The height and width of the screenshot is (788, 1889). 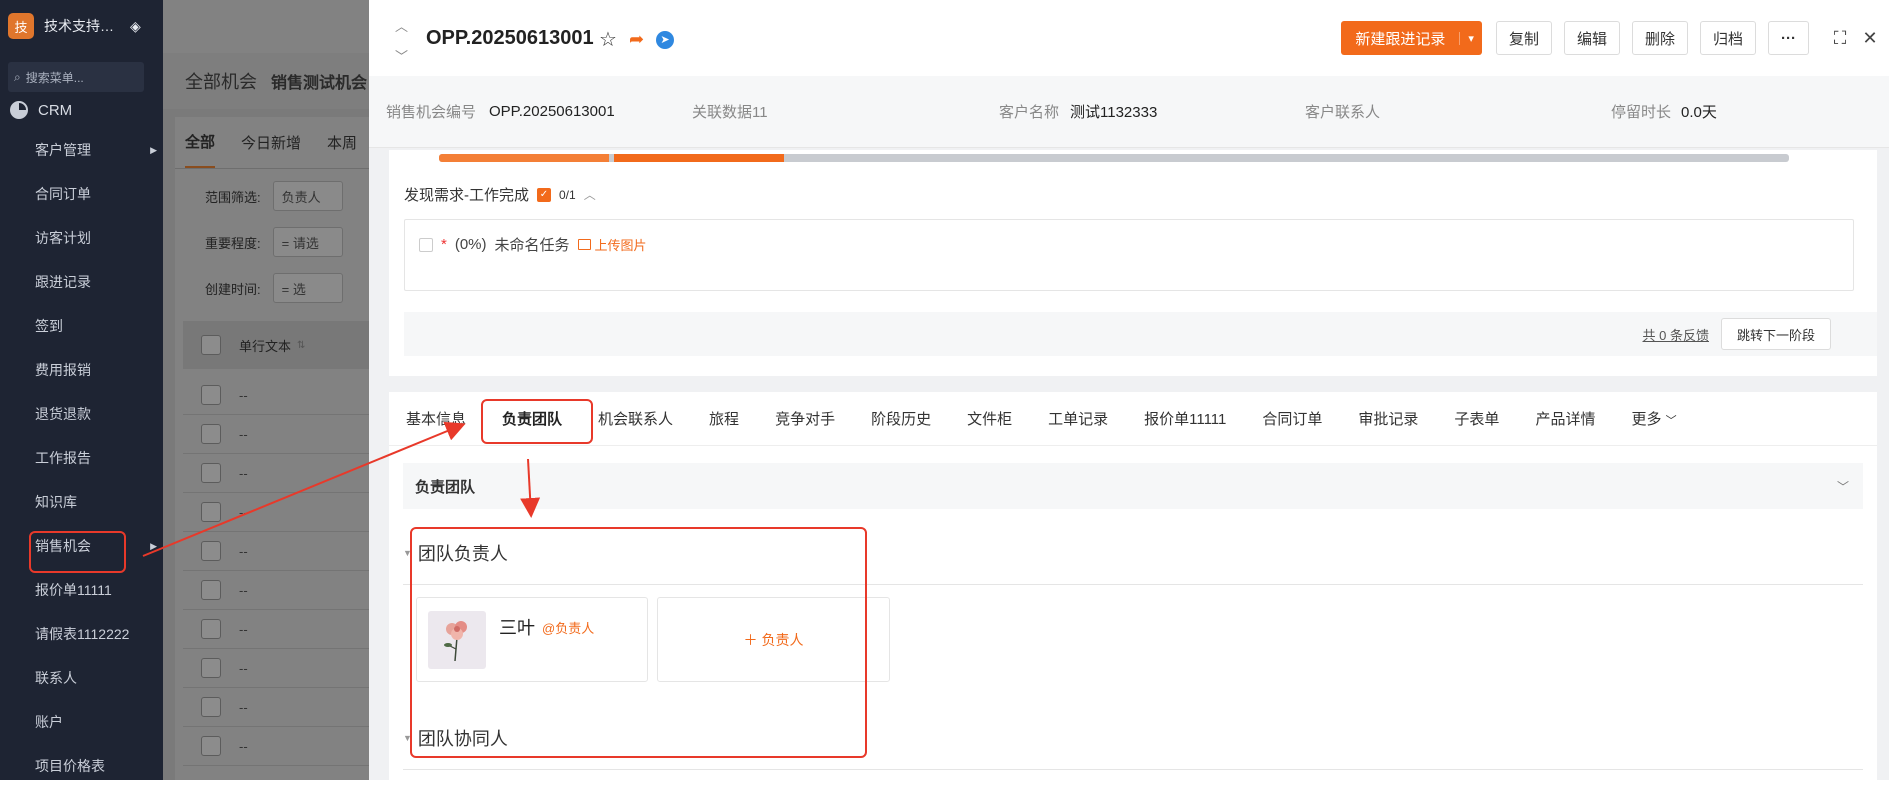 I want to click on tab-approvals: 审批记录, so click(x=1388, y=418).